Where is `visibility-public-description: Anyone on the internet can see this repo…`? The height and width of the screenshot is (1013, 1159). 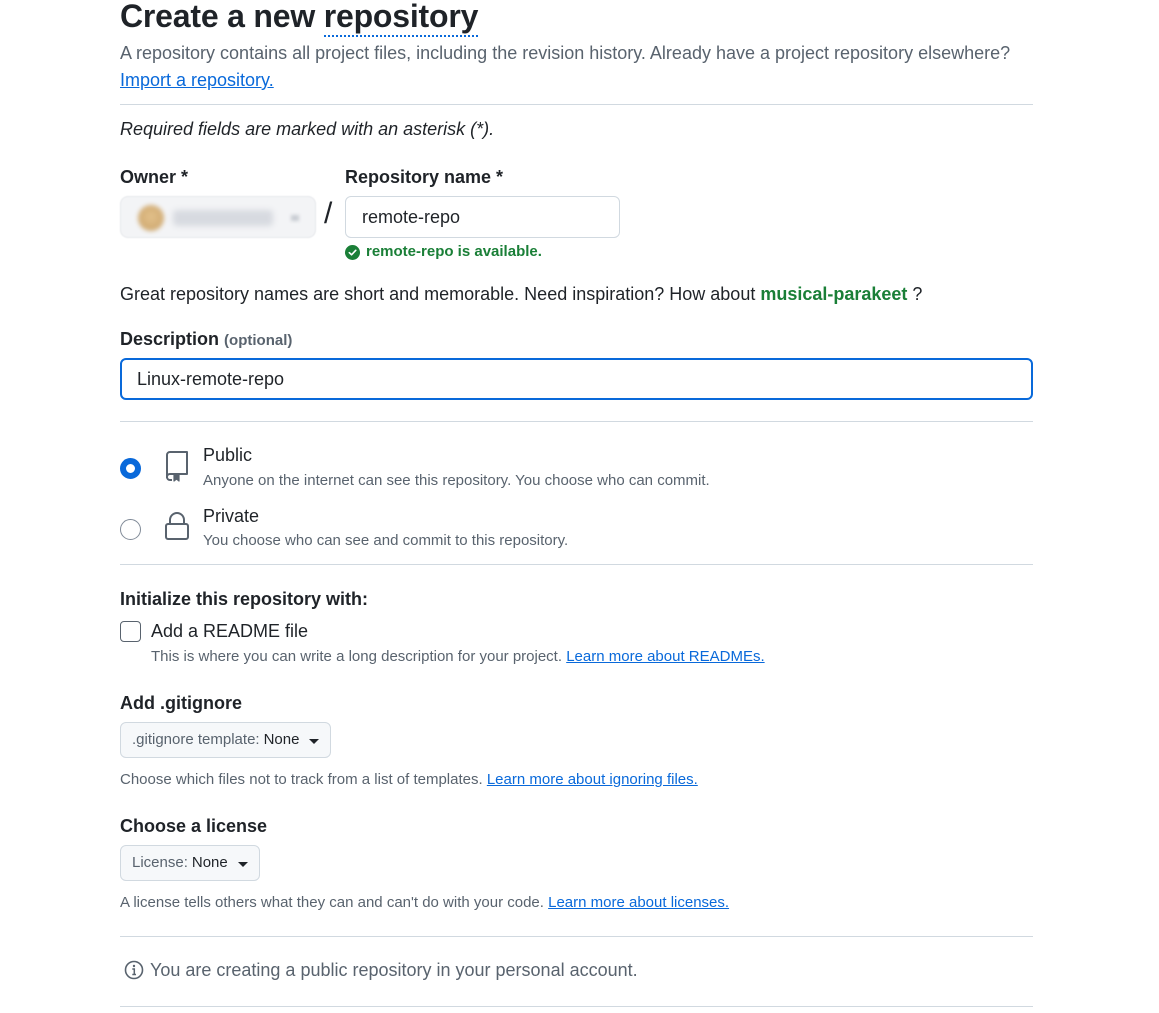 visibility-public-description: Anyone on the internet can see this repo… is located at coordinates (456, 480).